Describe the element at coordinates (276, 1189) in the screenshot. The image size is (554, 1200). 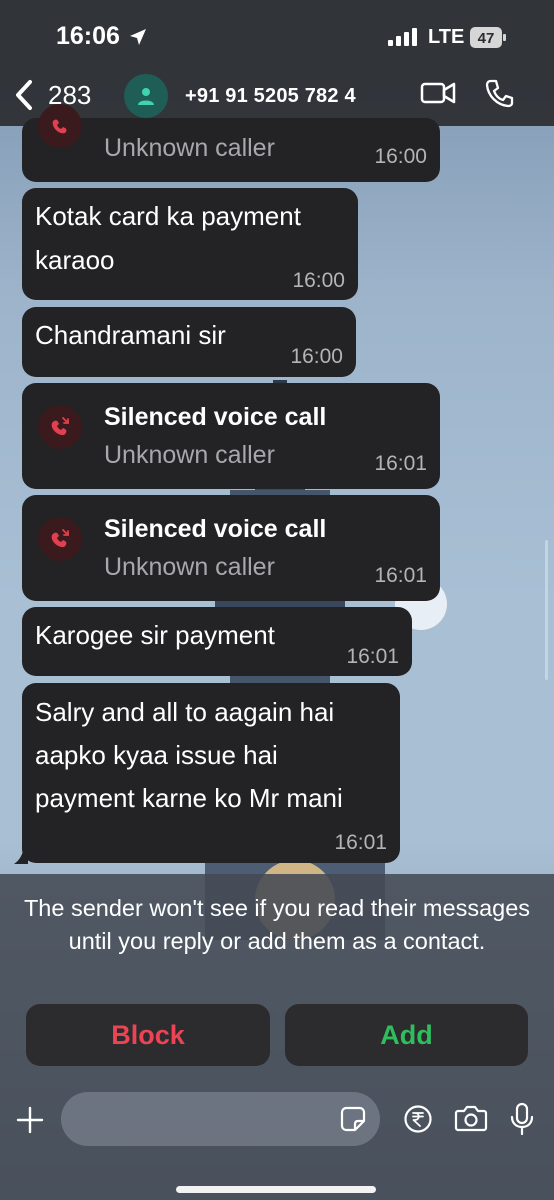
I see `home-indicator` at that location.